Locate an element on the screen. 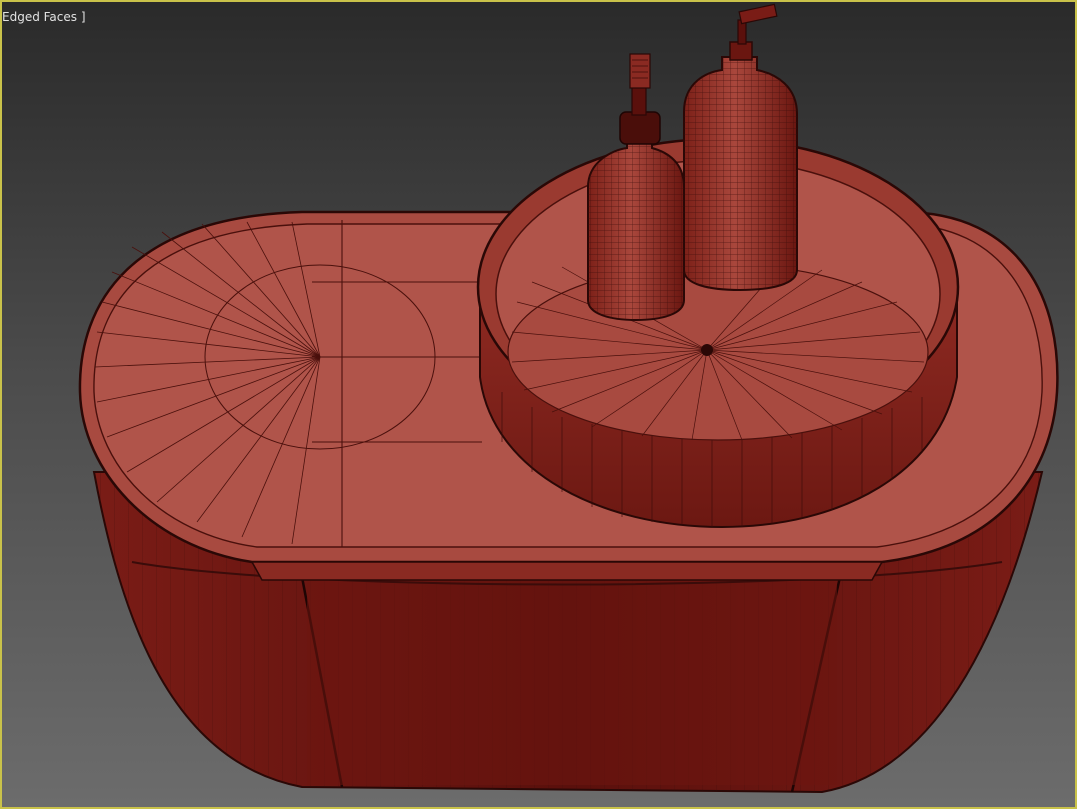  large-bottle is located at coordinates (740, 147).